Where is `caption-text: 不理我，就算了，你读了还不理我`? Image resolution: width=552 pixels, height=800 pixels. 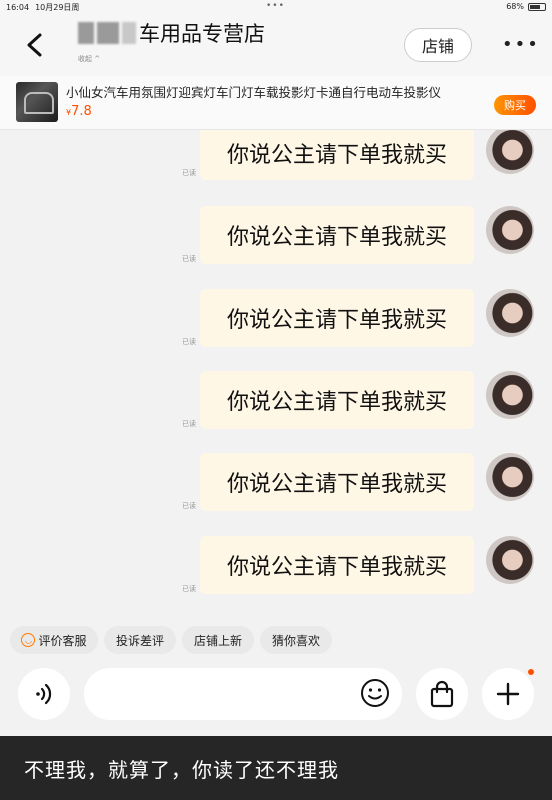 caption-text: 不理我，就算了，你读了还不理我 is located at coordinates (181, 769).